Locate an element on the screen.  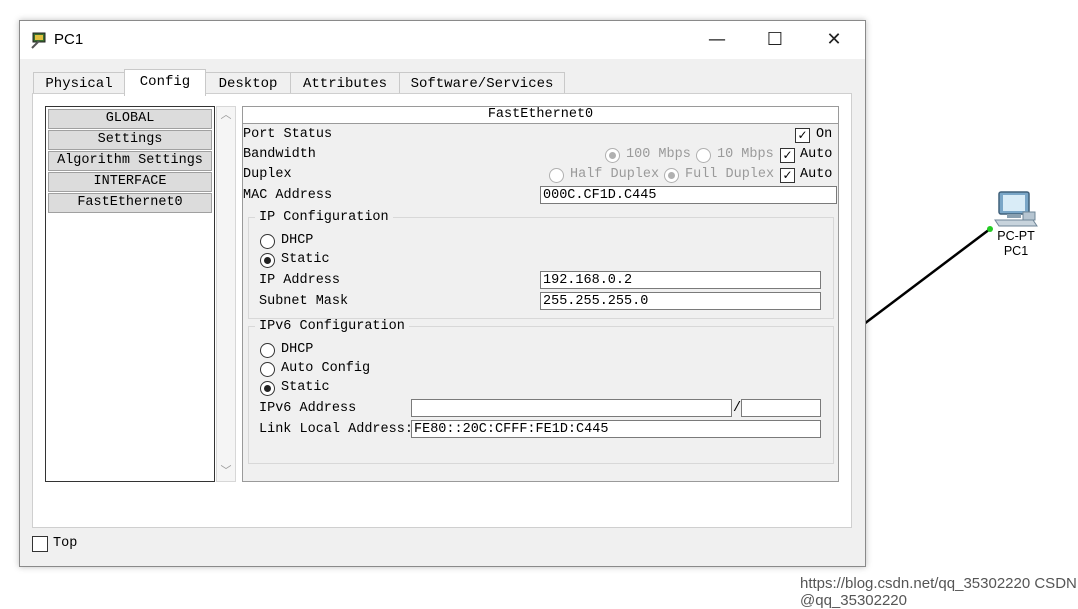
ipv6-static-radio is located at coordinates (267, 388).